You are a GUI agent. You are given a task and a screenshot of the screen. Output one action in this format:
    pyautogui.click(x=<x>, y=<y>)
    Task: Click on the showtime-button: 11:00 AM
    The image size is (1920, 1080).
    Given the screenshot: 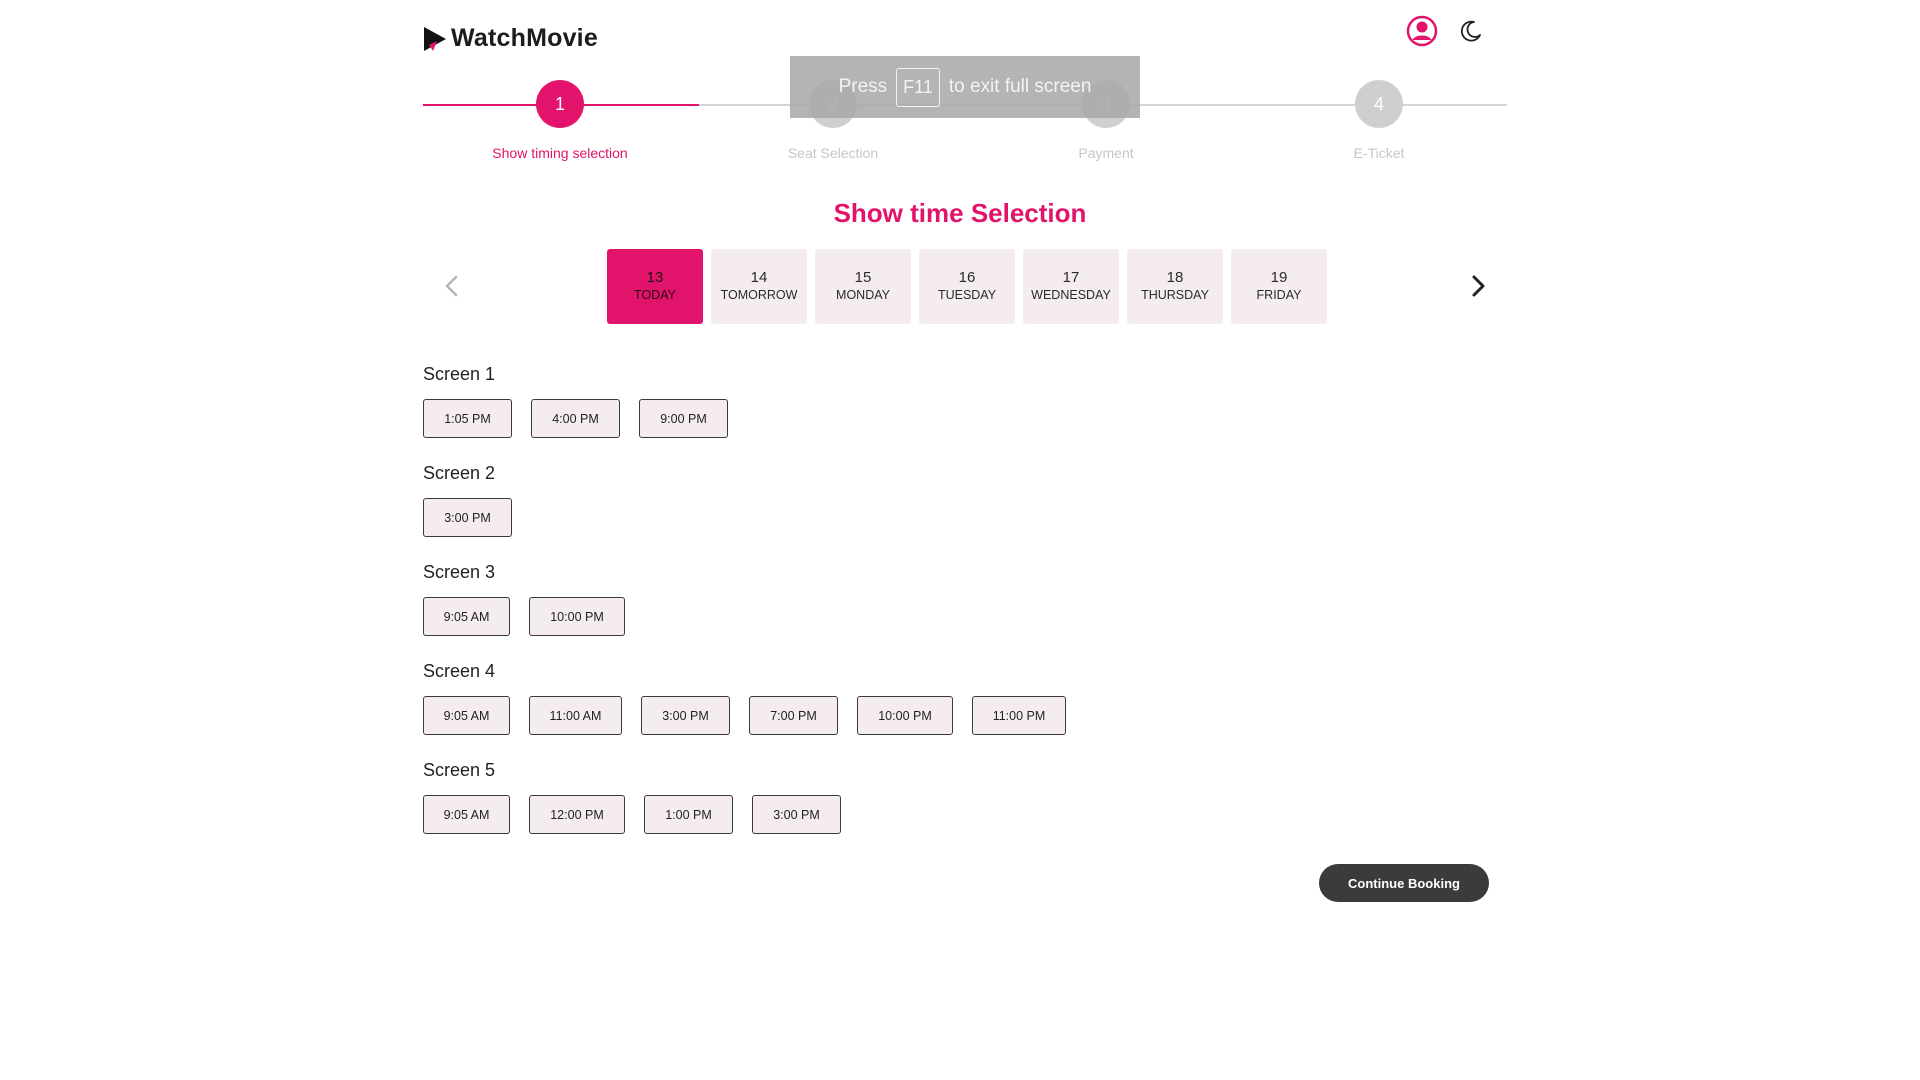 What is the action you would take?
    pyautogui.click(x=575, y=715)
    